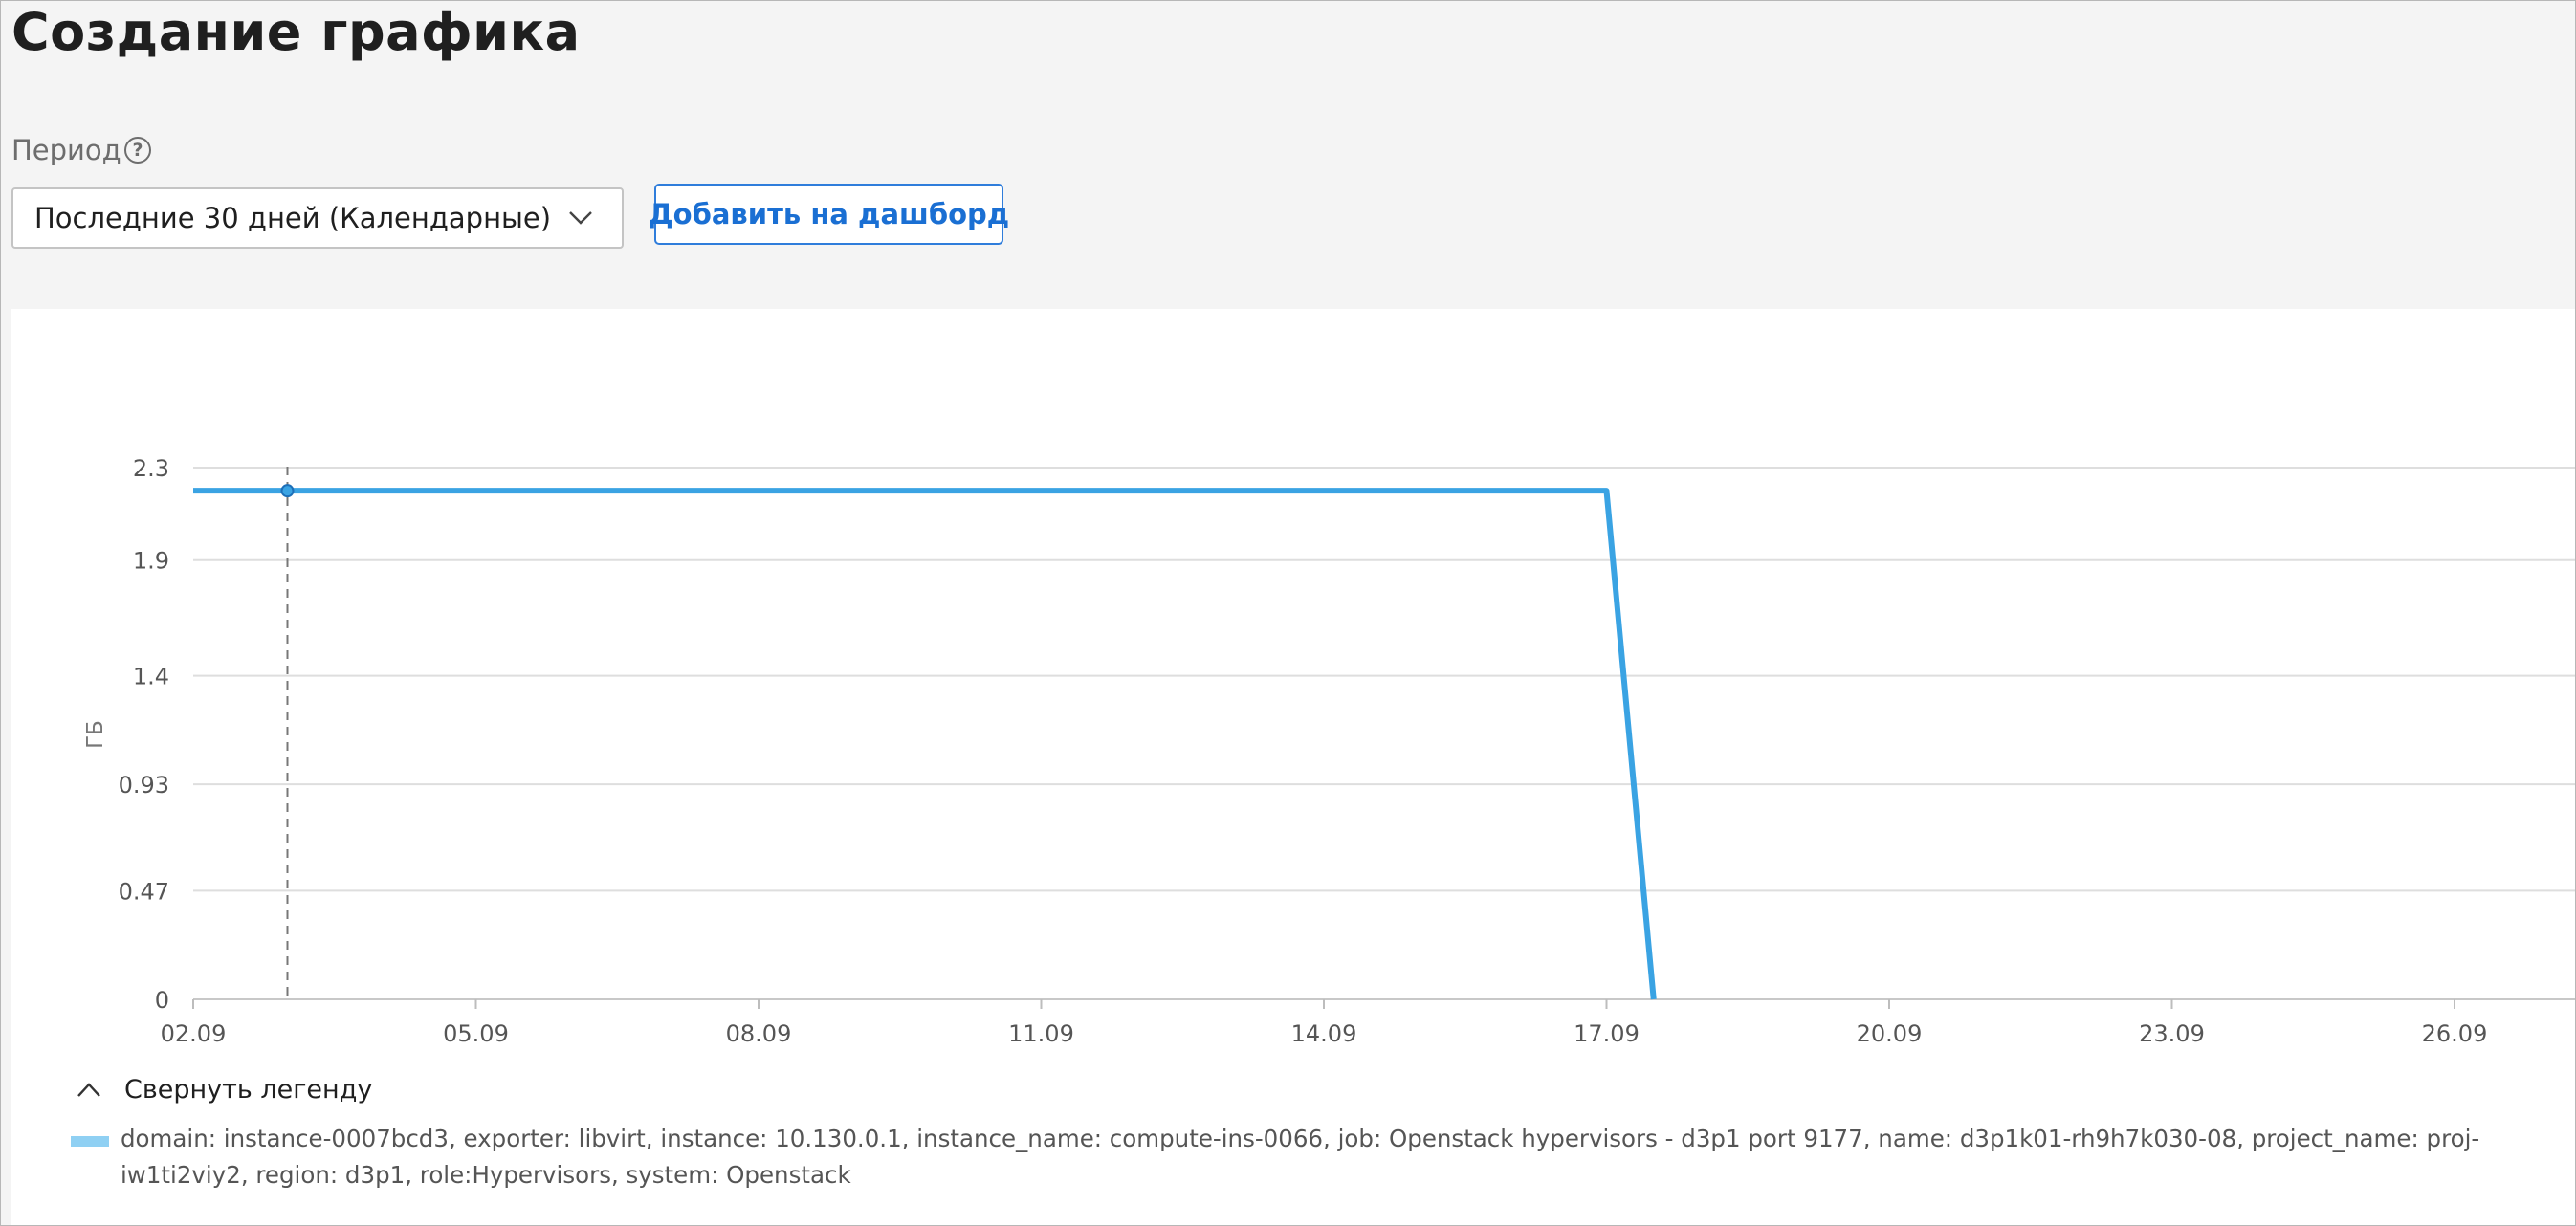 This screenshot has width=2576, height=1226. What do you see at coordinates (1890, 1033) in the screenshot?
I see `x-tick-label: 20.09` at bounding box center [1890, 1033].